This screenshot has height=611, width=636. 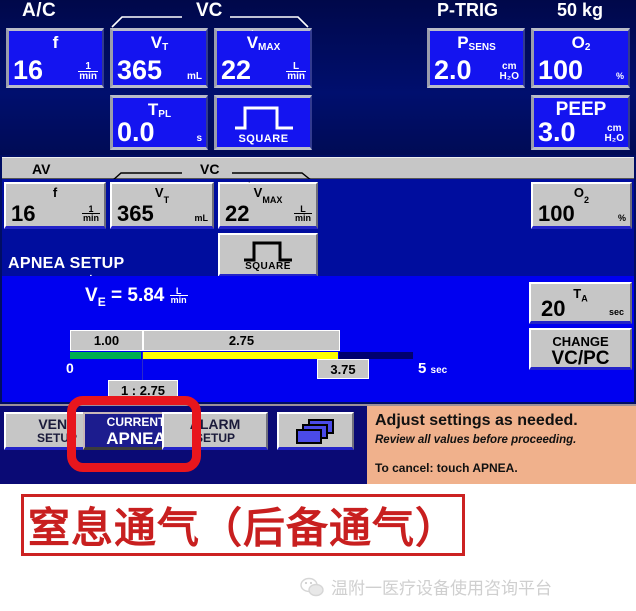 What do you see at coordinates (263, 118) in the screenshot?
I see `square-wave-icon` at bounding box center [263, 118].